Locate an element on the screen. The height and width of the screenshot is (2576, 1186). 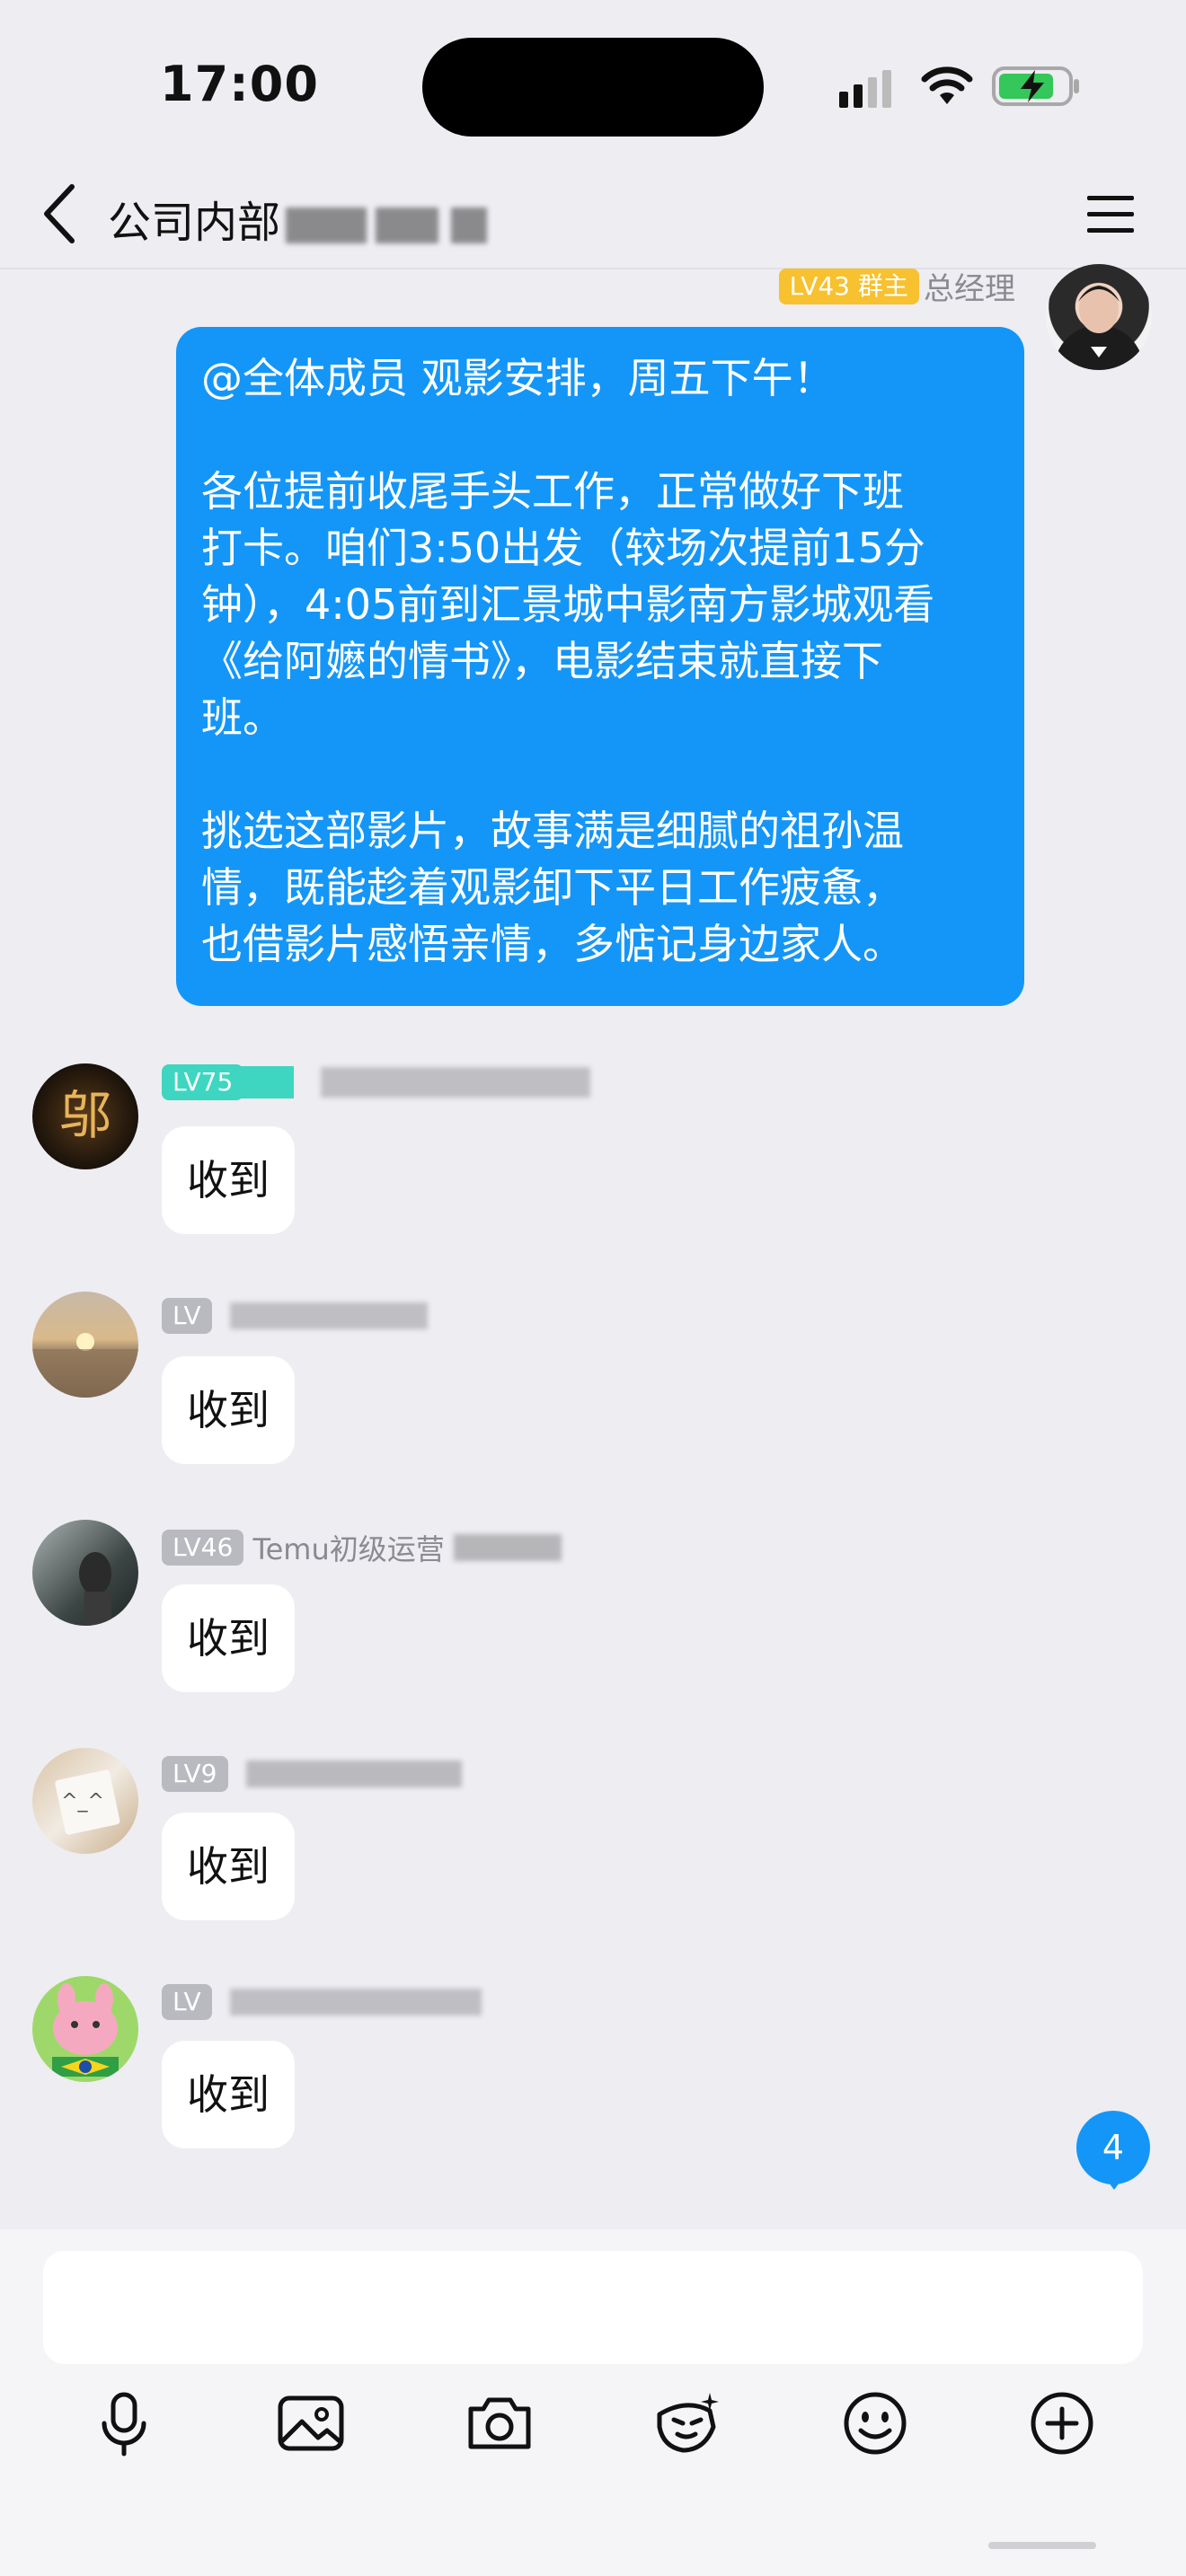
add-icon is located at coordinates (1062, 2423).